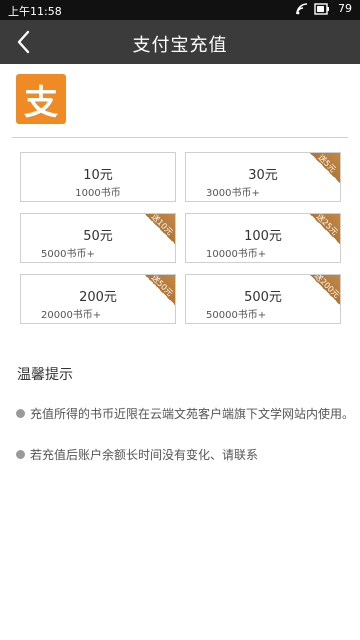  What do you see at coordinates (236, 315) in the screenshot?
I see `option-coins: 50000书币+` at bounding box center [236, 315].